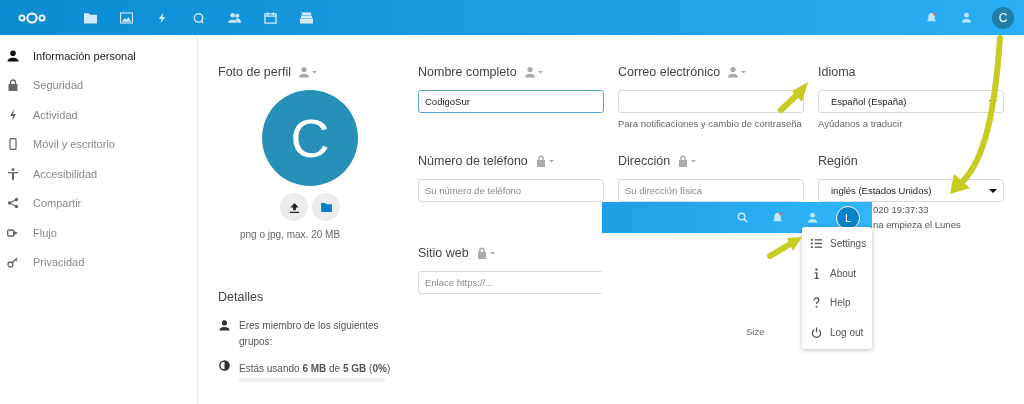  What do you see at coordinates (837, 303) in the screenshot?
I see `menu-item: Help` at bounding box center [837, 303].